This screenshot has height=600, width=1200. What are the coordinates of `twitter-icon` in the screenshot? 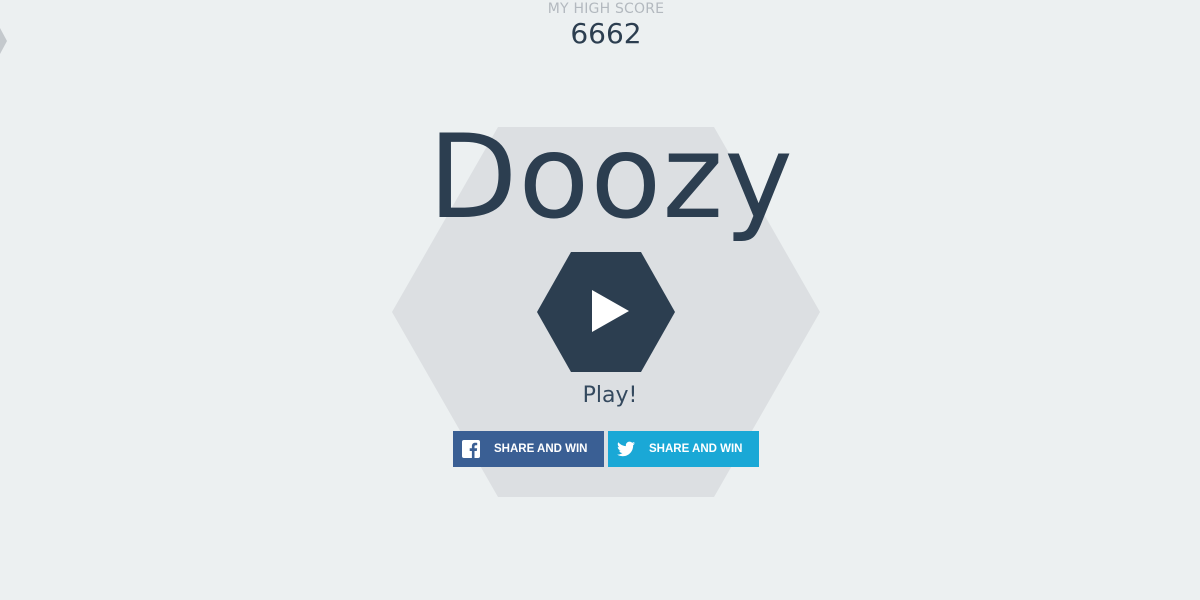 It's located at (626, 449).